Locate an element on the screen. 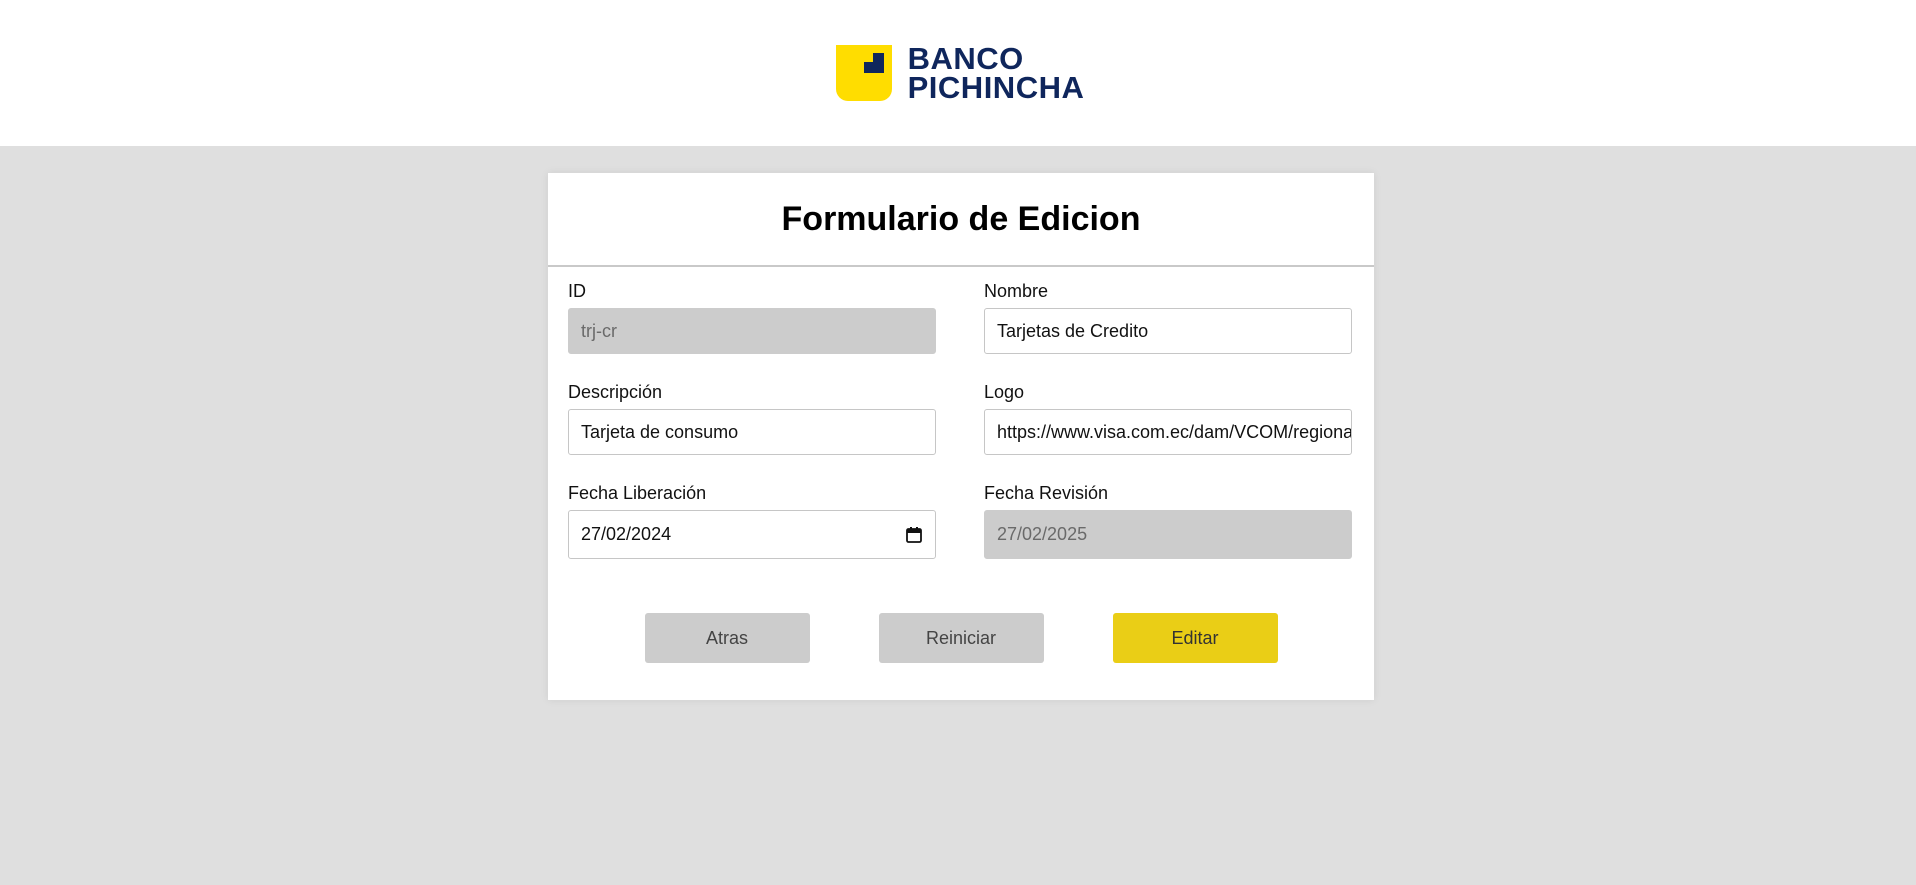  form-title: Formulario de Edicion is located at coordinates (961, 218).